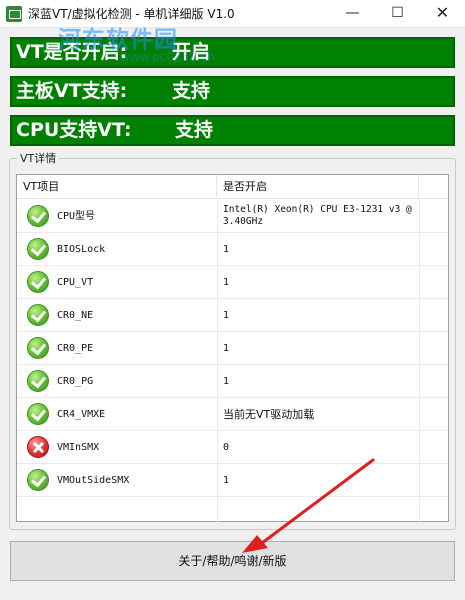 The height and width of the screenshot is (600, 465). Describe the element at coordinates (117, 187) in the screenshot. I see `column-header-item: VT项目` at that location.